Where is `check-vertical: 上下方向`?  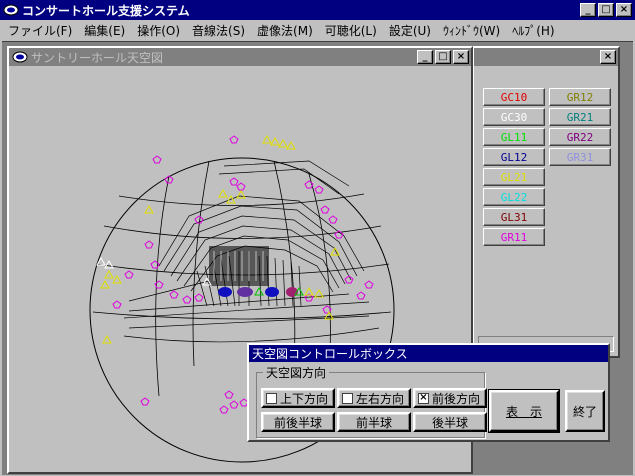
check-vertical: 上下方向 is located at coordinates (298, 398).